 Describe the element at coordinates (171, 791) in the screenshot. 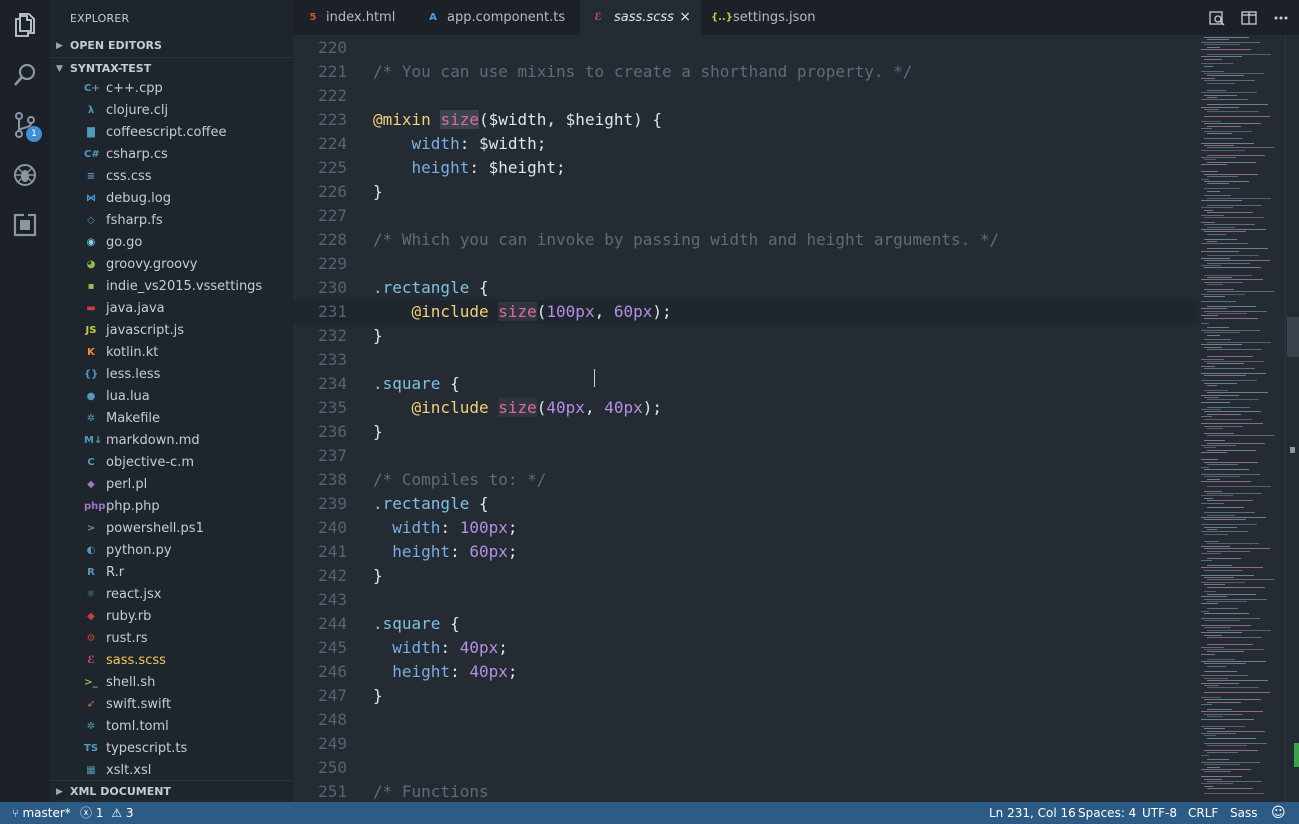

I see `xml-document-section: ▶ XML DOCUMENT` at that location.